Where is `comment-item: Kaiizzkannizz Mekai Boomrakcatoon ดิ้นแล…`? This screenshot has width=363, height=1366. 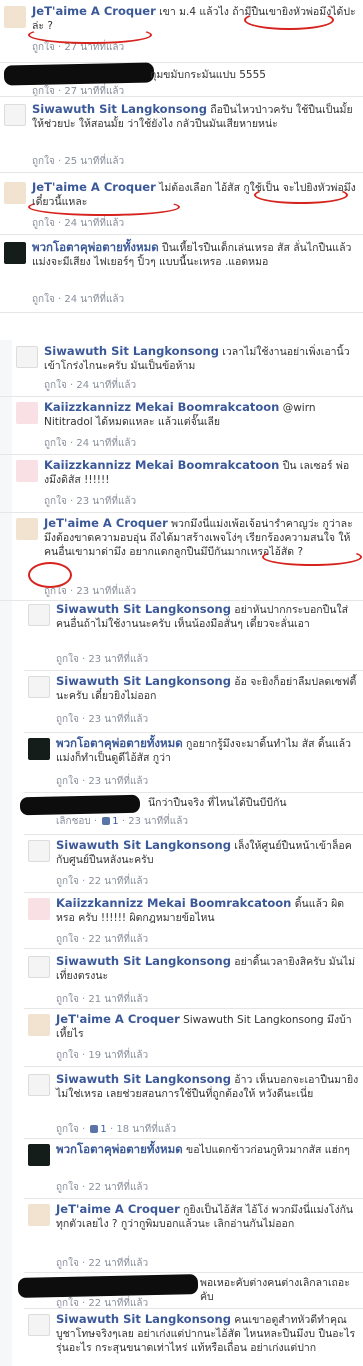
comment-item: Kaiizzkannizz Mekai Boomrakcatoon ดิ้นแล… is located at coordinates (193, 921).